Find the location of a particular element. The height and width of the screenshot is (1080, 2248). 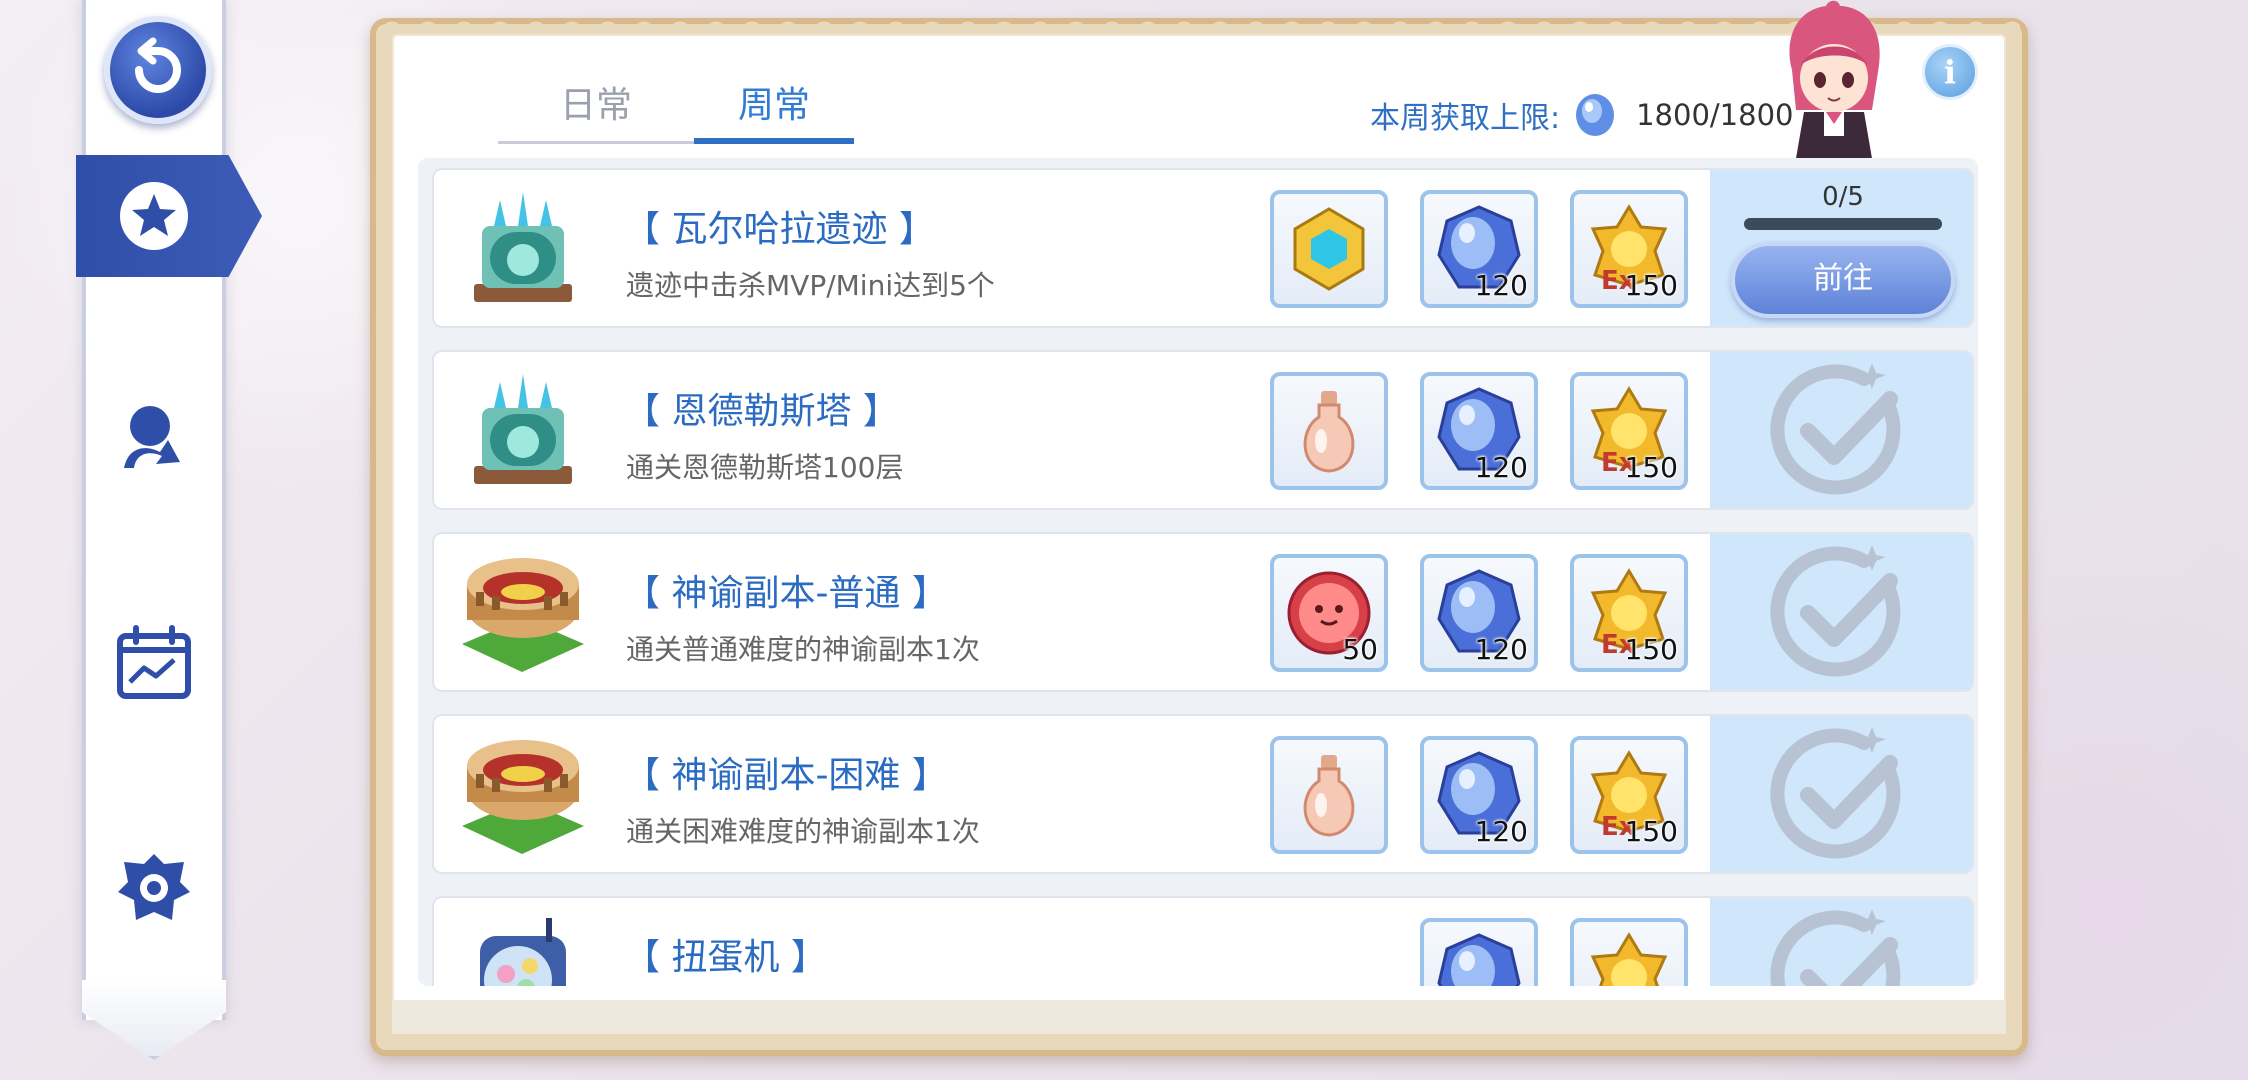

ex-badge-icon is located at coordinates (1629, 959).